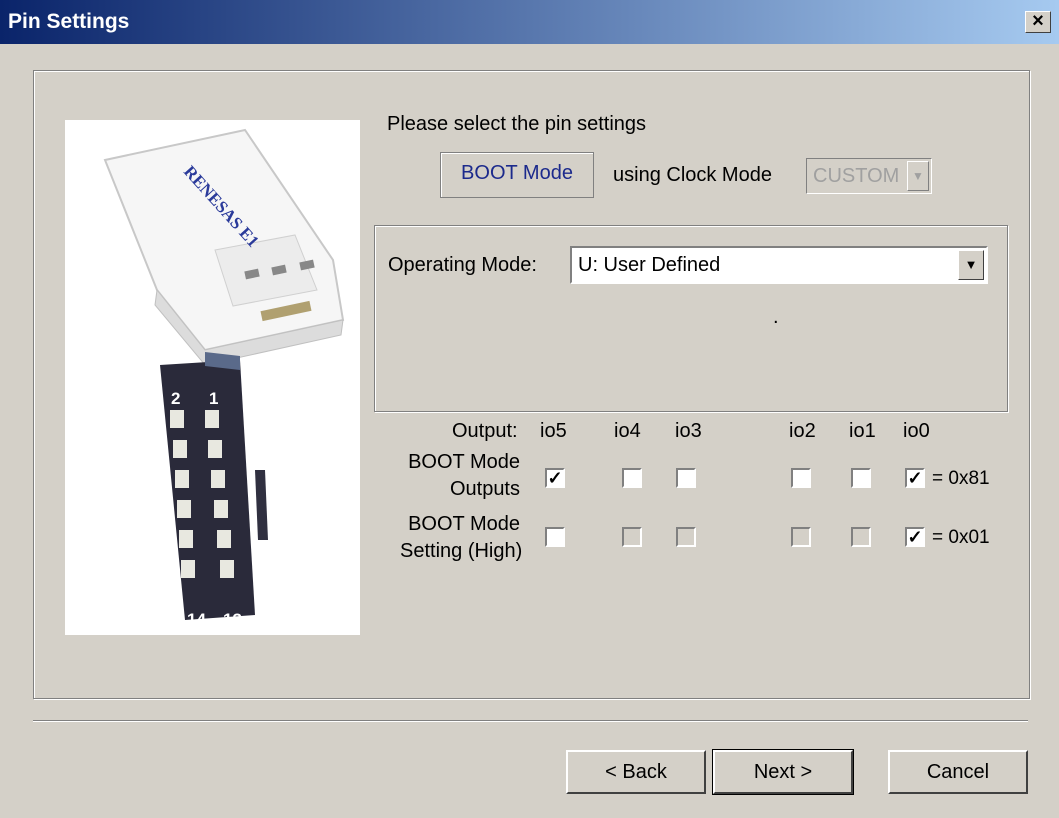 Image resolution: width=1059 pixels, height=818 pixels. I want to click on operating-mode-label: Operating Mode:, so click(462, 265).